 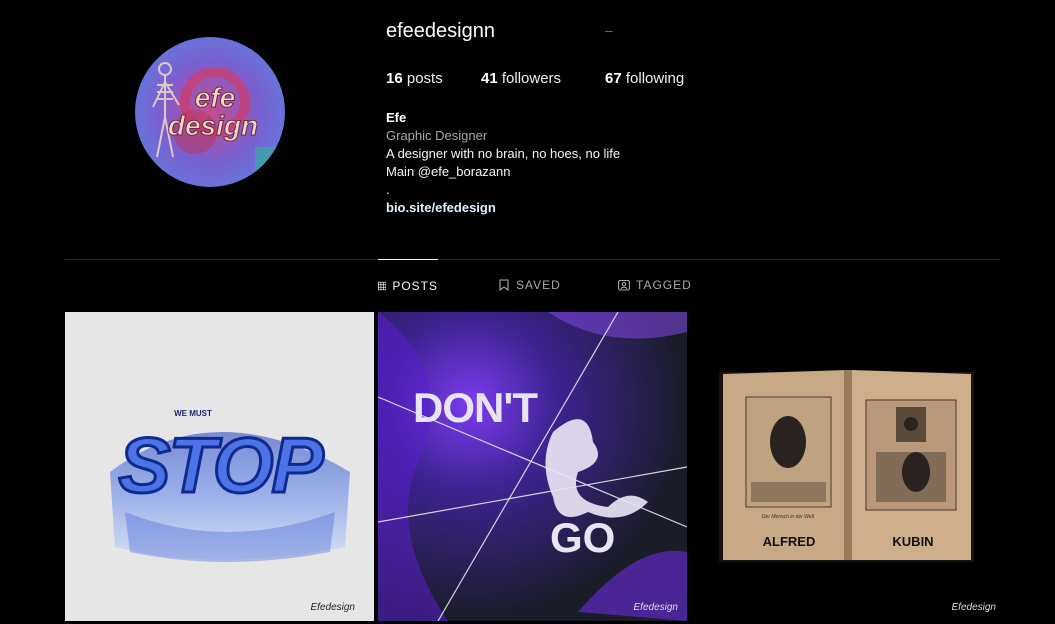 I want to click on posts-count: 16, so click(x=394, y=78).